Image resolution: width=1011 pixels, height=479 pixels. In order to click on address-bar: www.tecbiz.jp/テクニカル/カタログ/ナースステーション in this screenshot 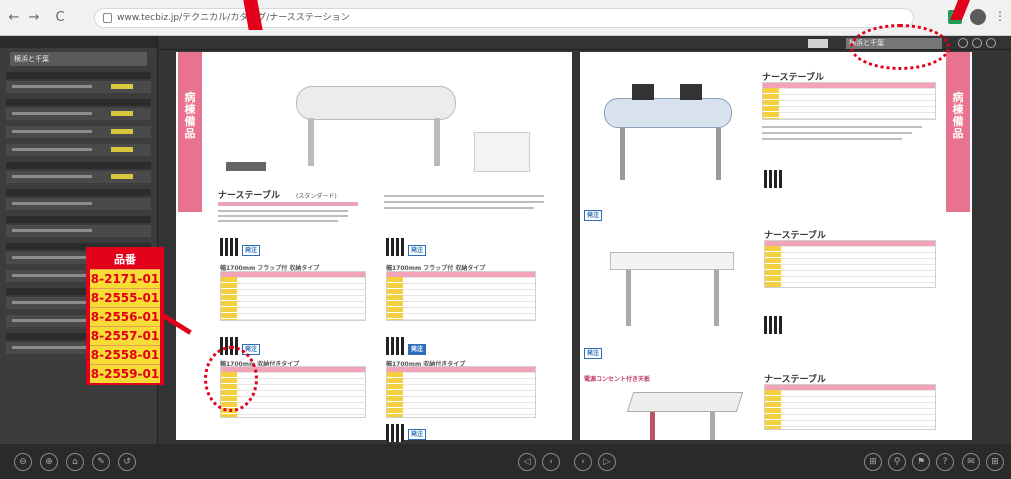, I will do `click(504, 18)`.